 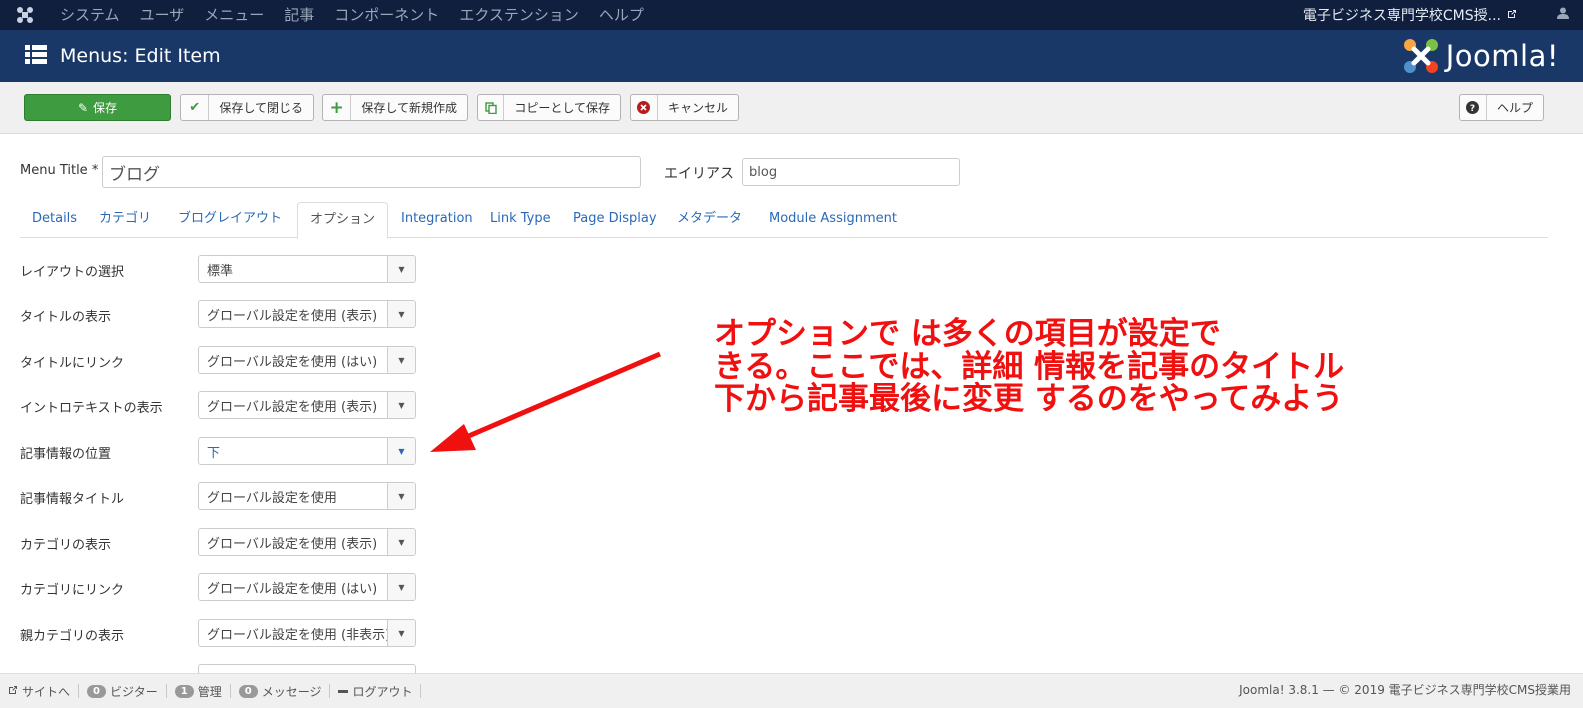 What do you see at coordinates (615, 220) in the screenshot?
I see `tab-page-display: Page Display` at bounding box center [615, 220].